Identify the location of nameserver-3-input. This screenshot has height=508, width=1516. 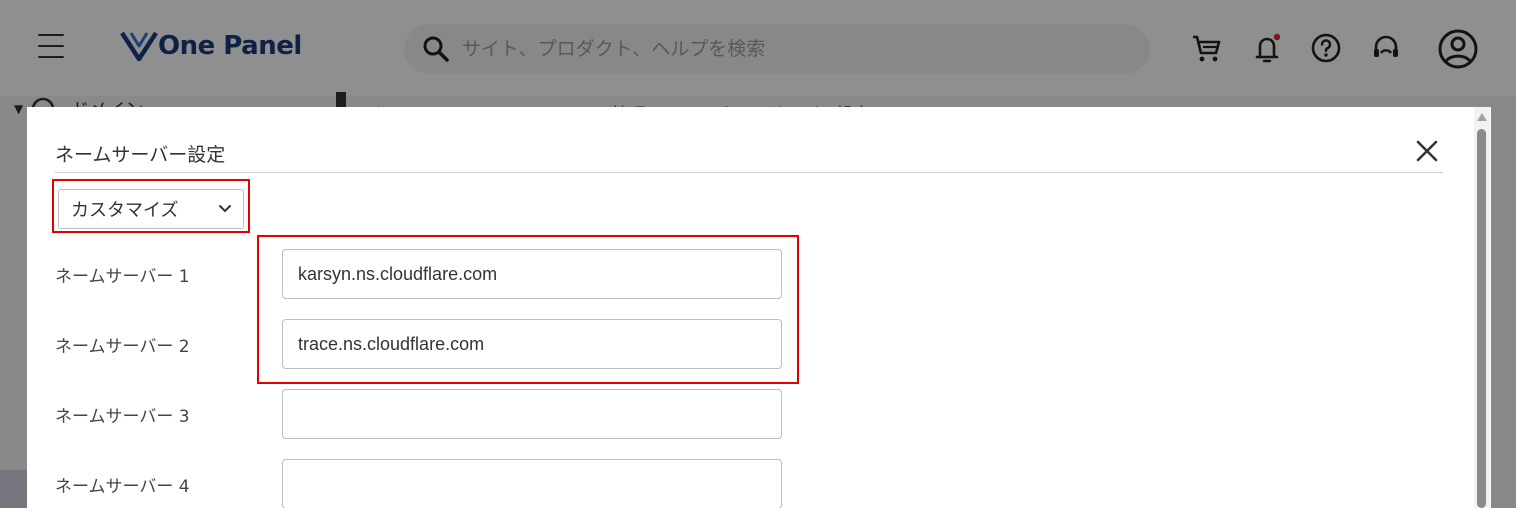
(532, 414).